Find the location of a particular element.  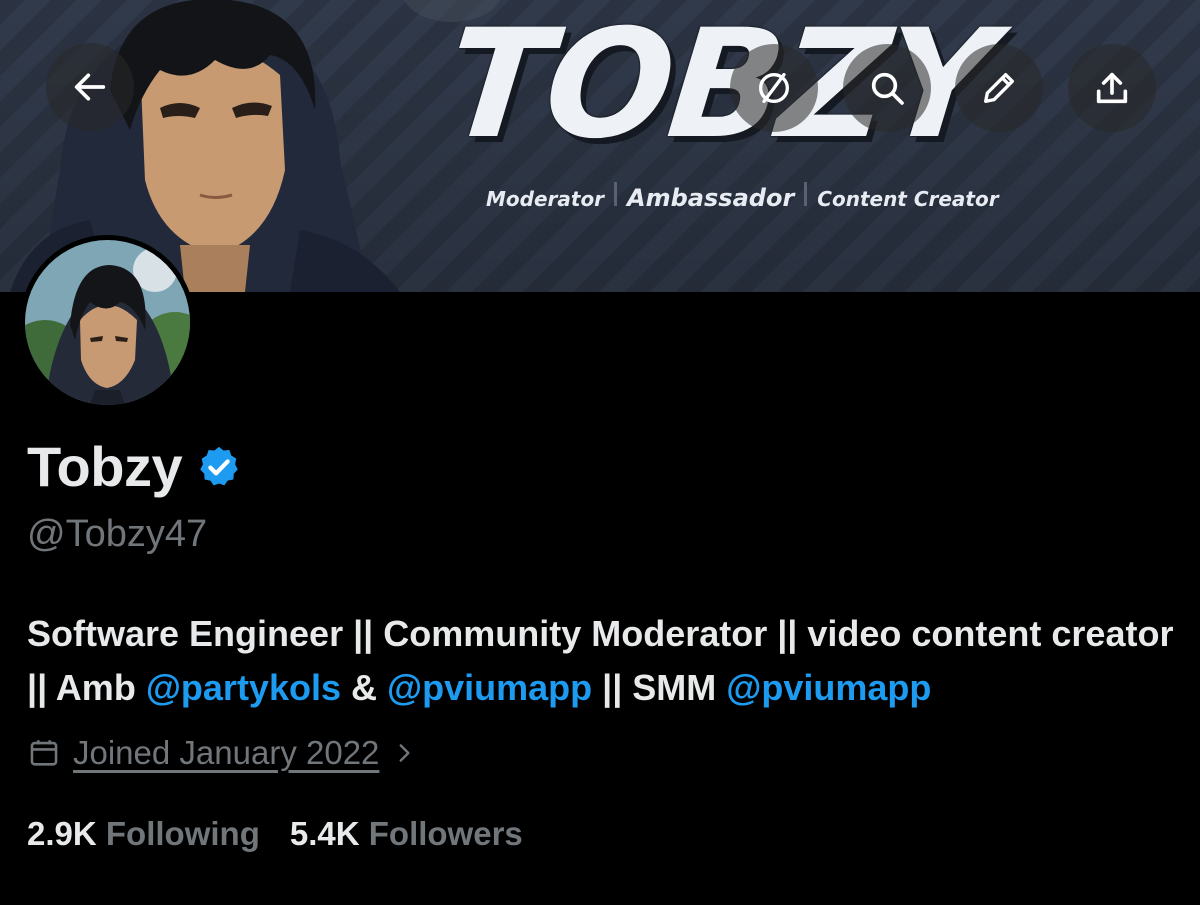

edit-button is located at coordinates (999, 88).